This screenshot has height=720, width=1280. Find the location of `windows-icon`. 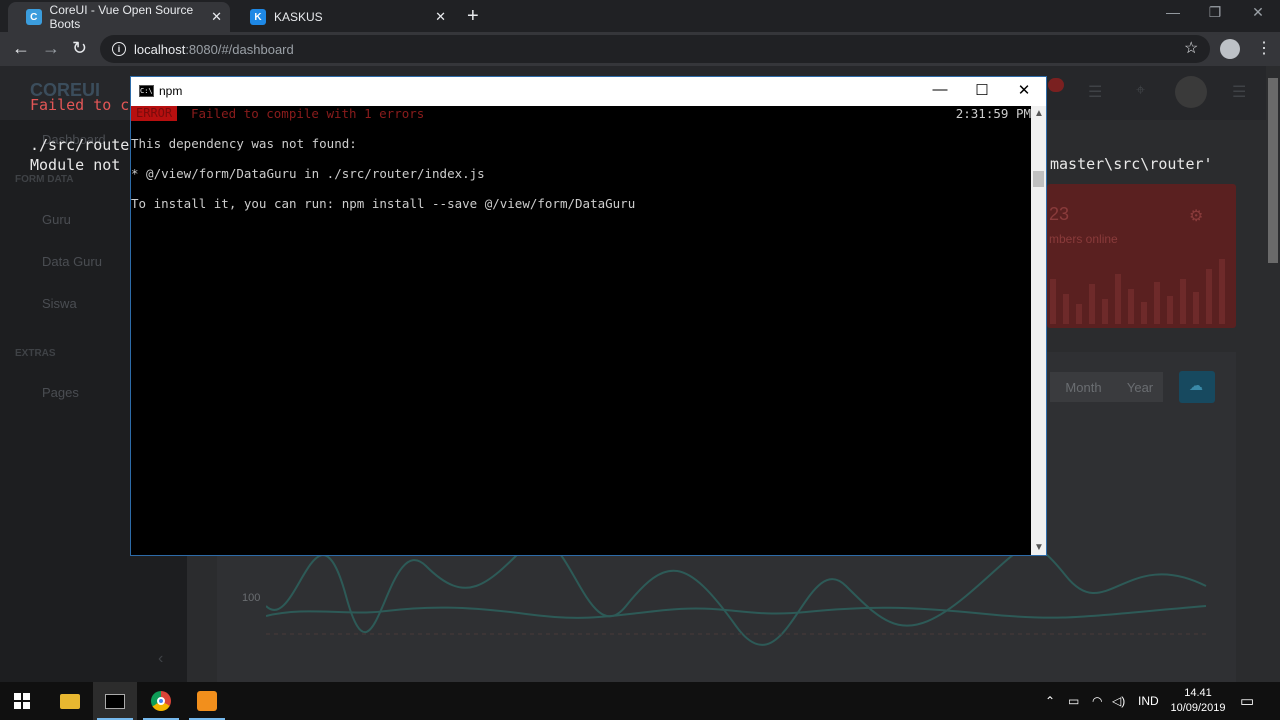

windows-icon is located at coordinates (22, 701).